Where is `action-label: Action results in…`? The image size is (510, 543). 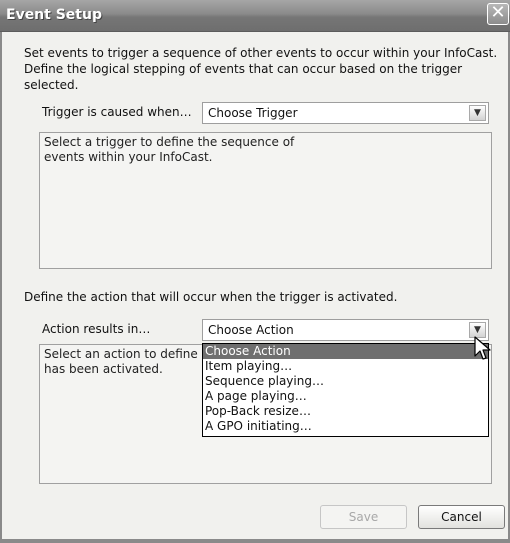
action-label: Action results in… is located at coordinates (96, 329).